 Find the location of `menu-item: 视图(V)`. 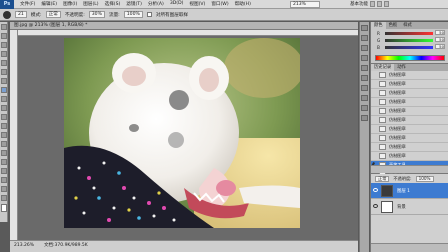

menu-item: 视图(V) is located at coordinates (197, 4).